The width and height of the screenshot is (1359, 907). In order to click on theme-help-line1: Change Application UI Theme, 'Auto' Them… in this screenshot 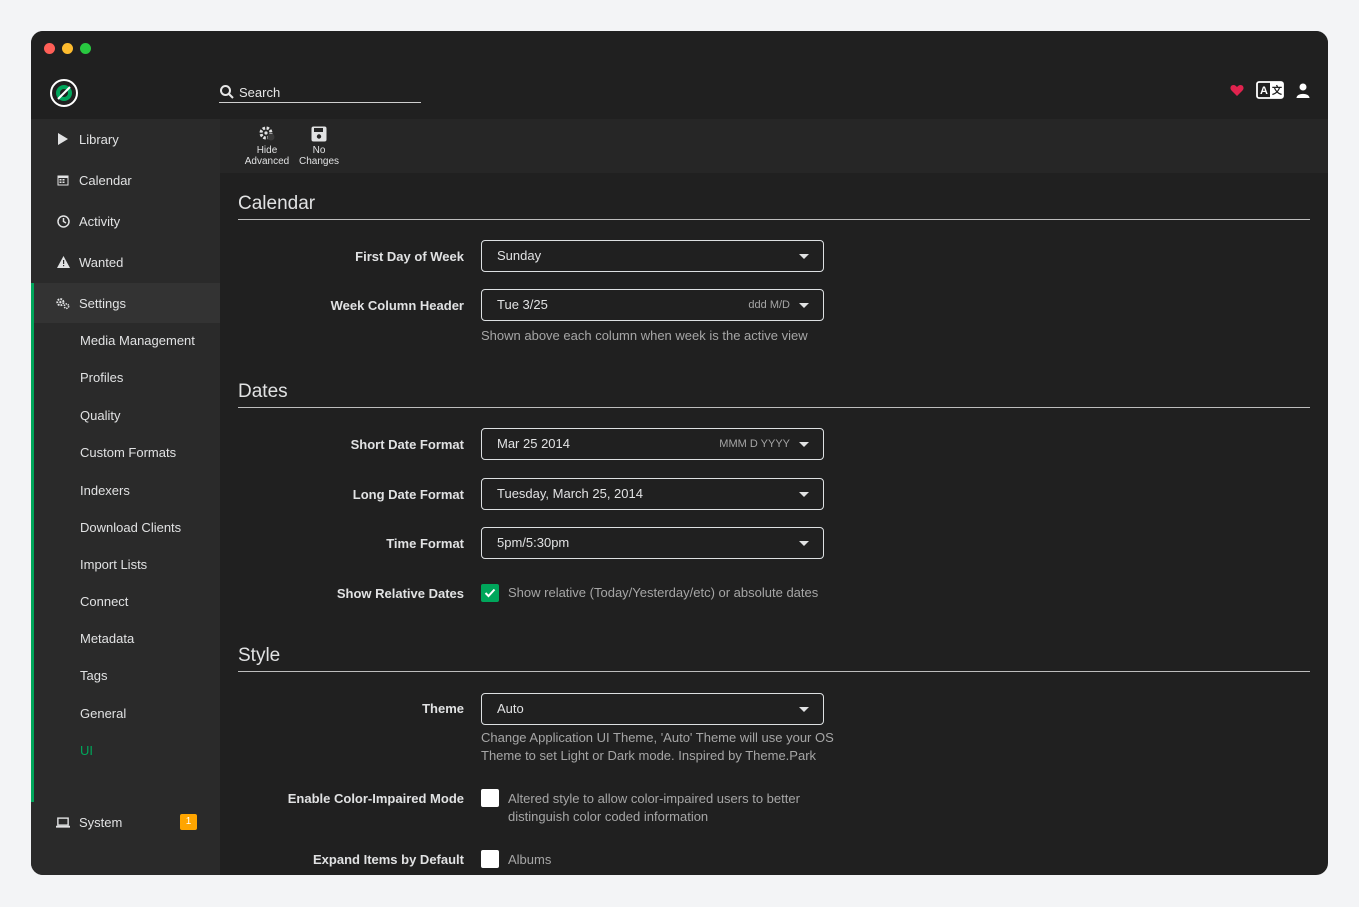, I will do `click(657, 737)`.